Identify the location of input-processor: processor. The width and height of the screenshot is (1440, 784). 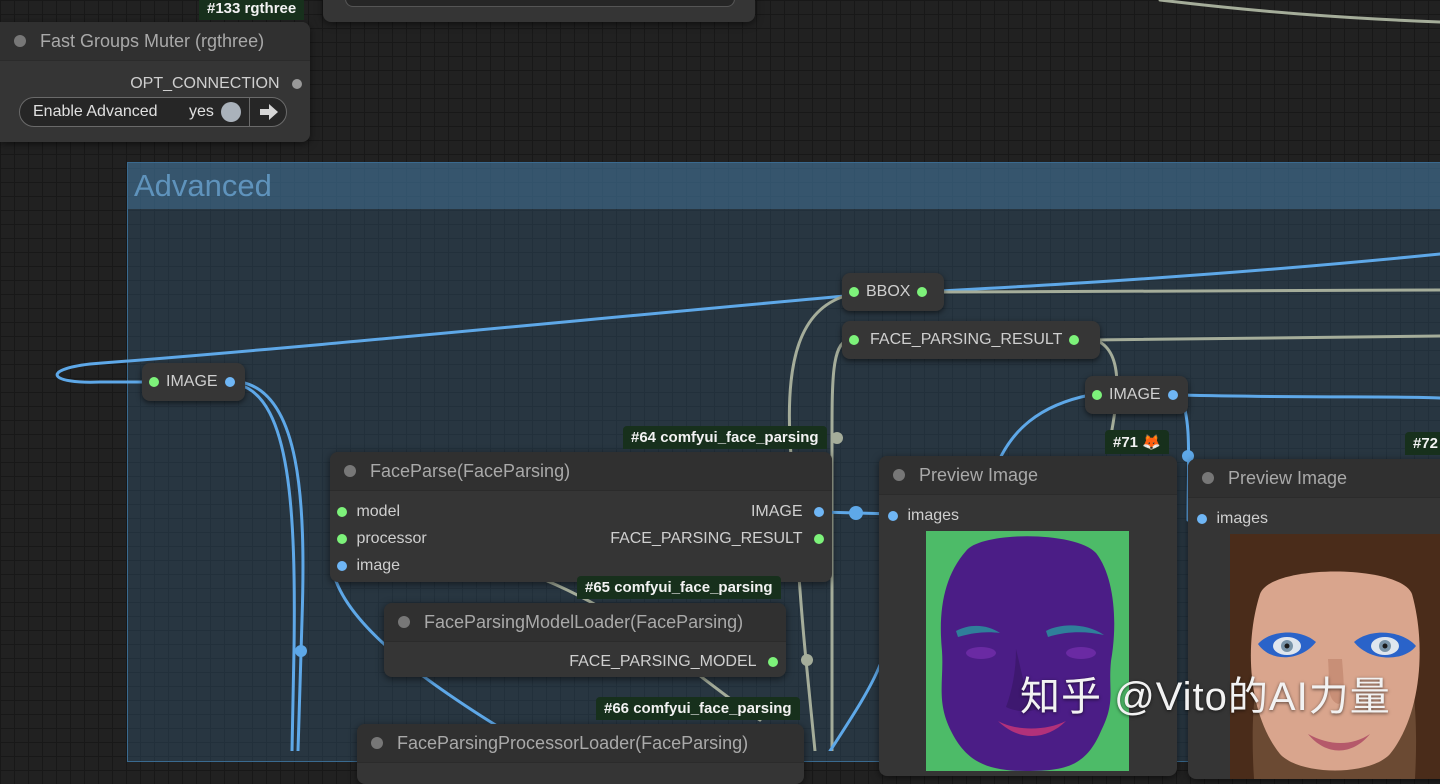
(382, 539).